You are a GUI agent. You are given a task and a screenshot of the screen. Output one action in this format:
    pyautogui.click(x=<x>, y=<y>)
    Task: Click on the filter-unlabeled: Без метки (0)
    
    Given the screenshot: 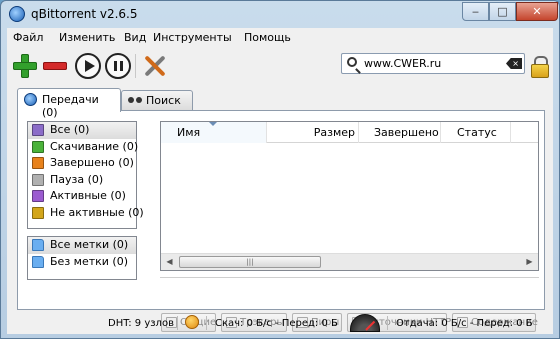 What is the action you would take?
    pyautogui.click(x=82, y=262)
    